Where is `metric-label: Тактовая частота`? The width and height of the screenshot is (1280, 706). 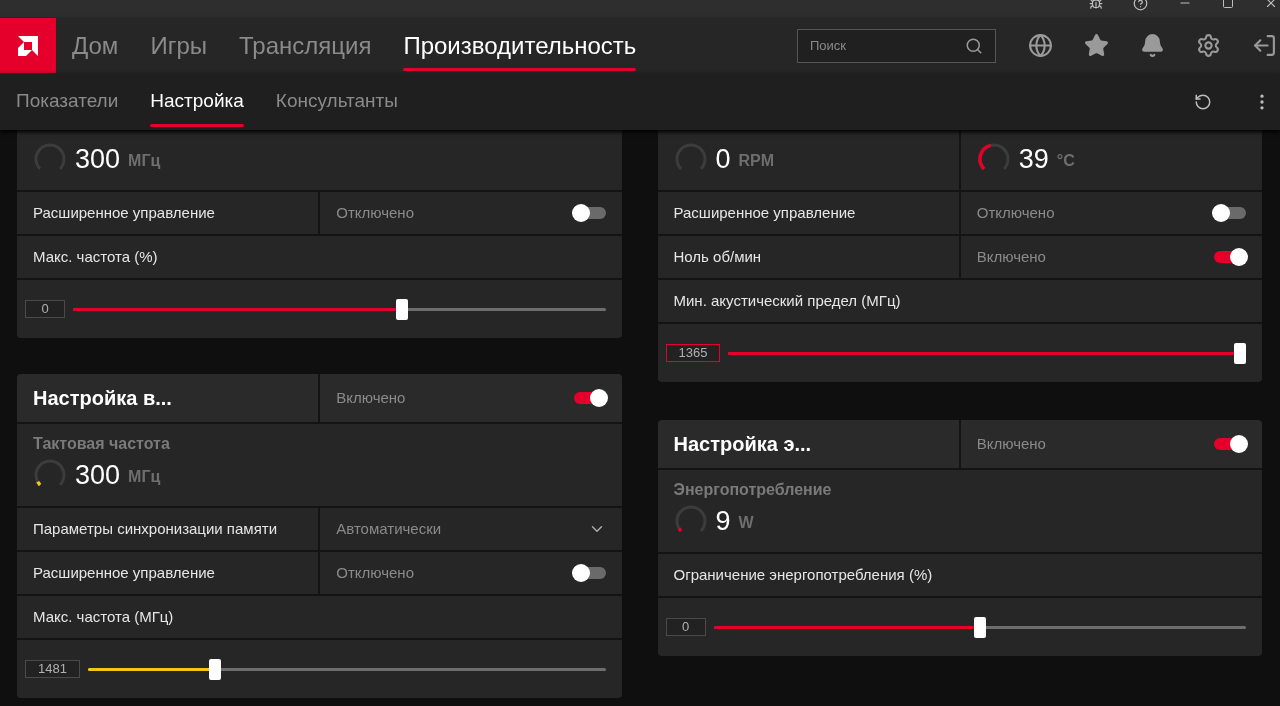 metric-label: Тактовая частота is located at coordinates (102, 444).